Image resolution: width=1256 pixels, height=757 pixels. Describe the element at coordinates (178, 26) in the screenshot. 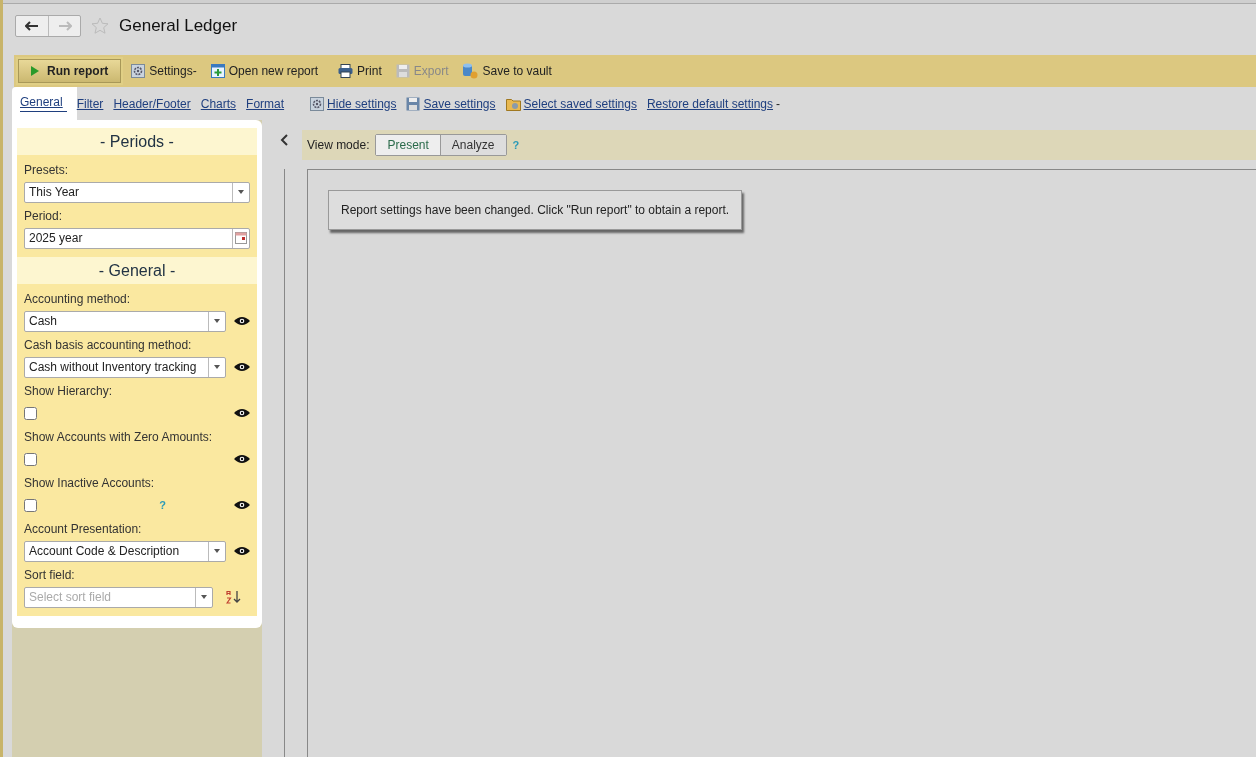

I see `page-title: General Ledger` at that location.